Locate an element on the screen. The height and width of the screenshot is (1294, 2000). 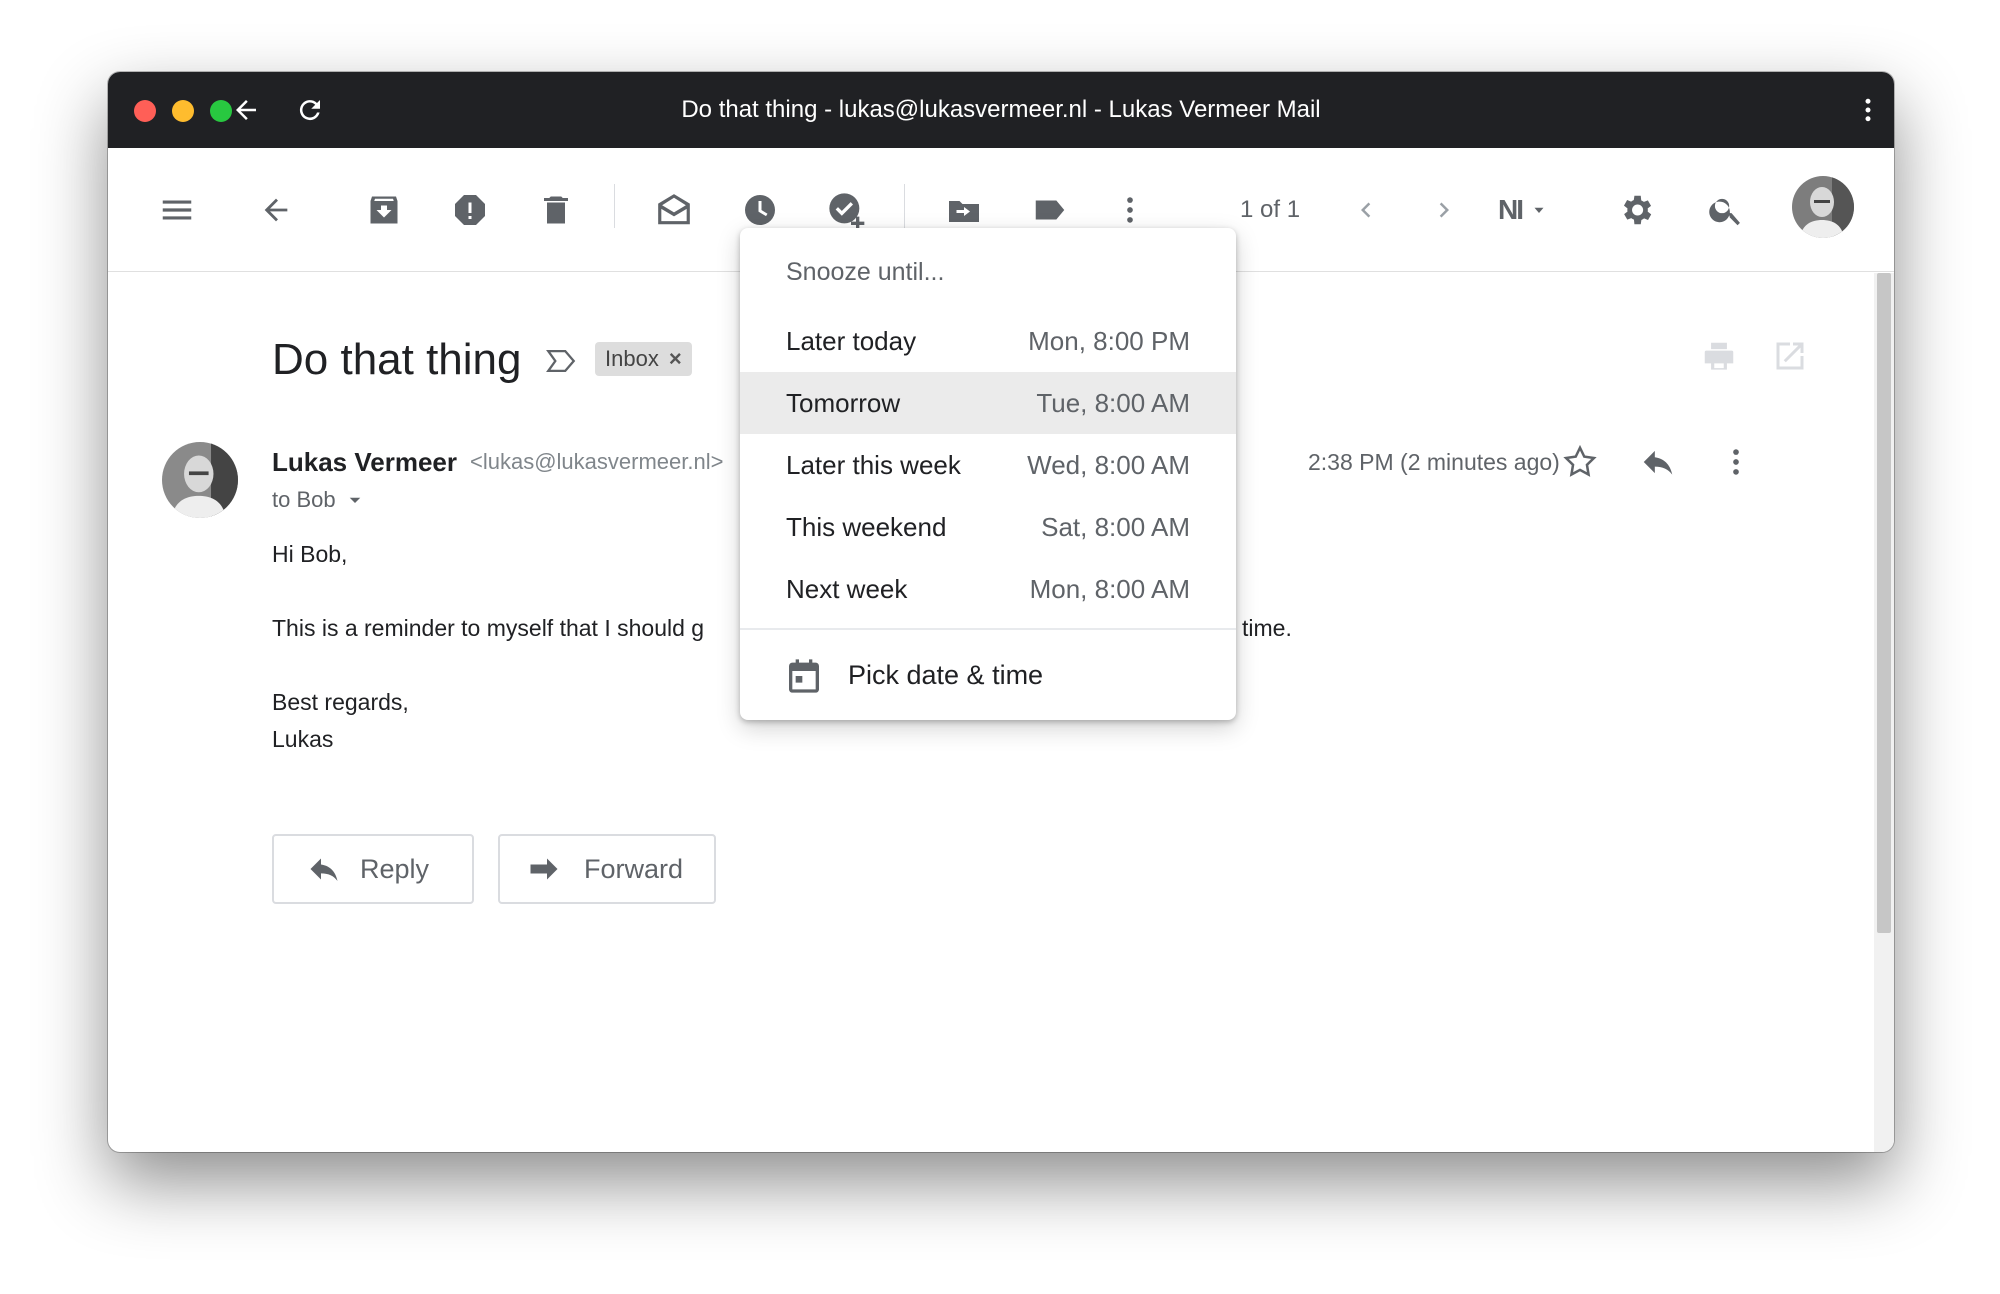
snooze-option-label: This weekend is located at coordinates (866, 527).